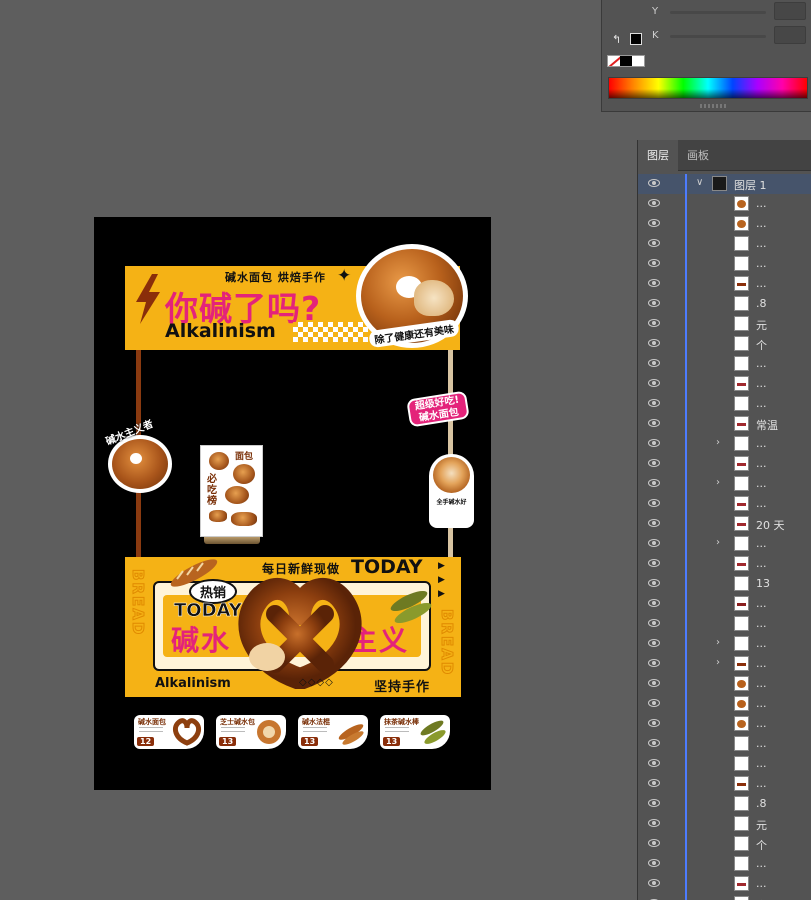 This screenshot has width=811, height=900. I want to click on black-swatch, so click(626, 61).